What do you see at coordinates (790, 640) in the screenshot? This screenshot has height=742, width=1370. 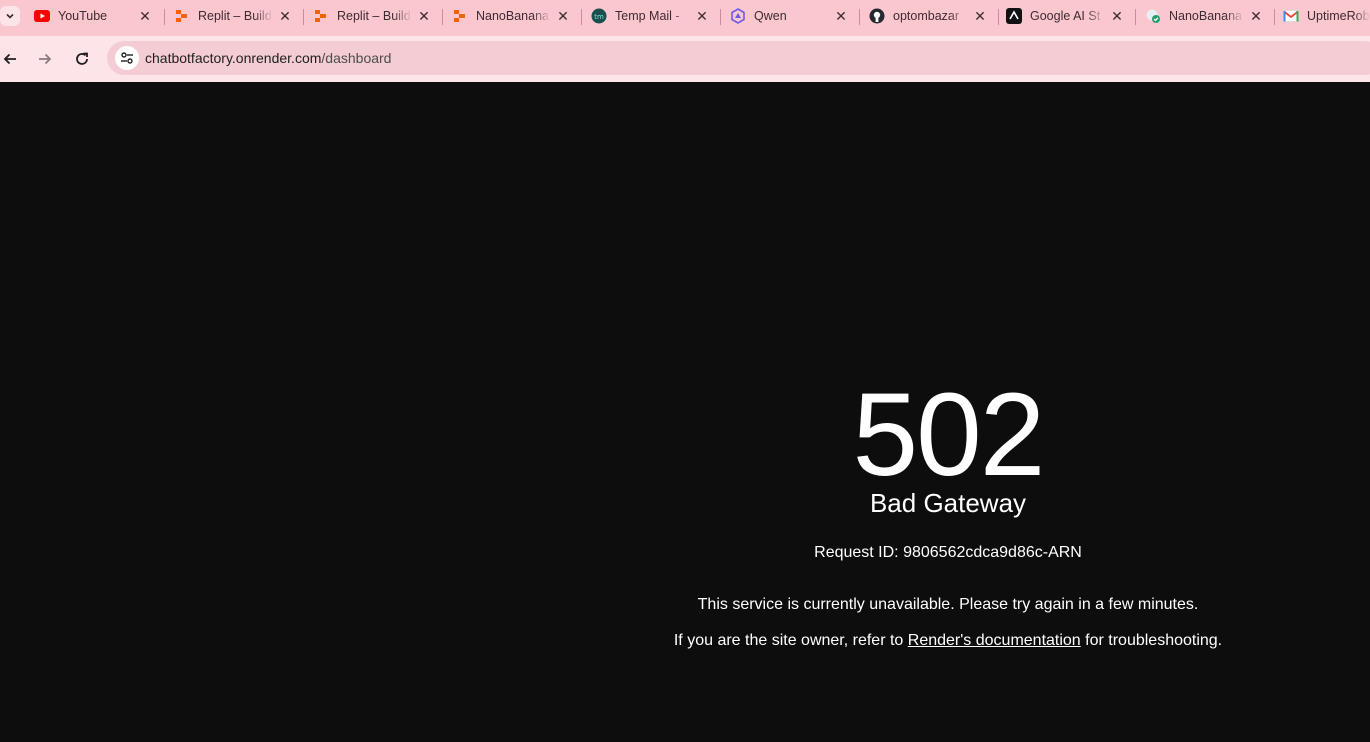 I see `owner-prefix: If you are the site owner, refer to` at bounding box center [790, 640].